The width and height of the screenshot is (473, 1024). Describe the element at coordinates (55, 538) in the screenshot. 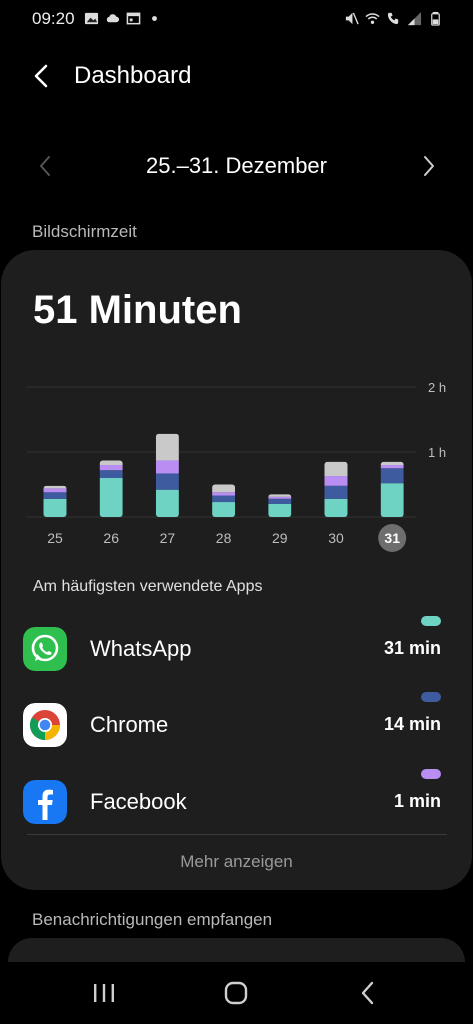

I see `x-tick-label: 25` at that location.